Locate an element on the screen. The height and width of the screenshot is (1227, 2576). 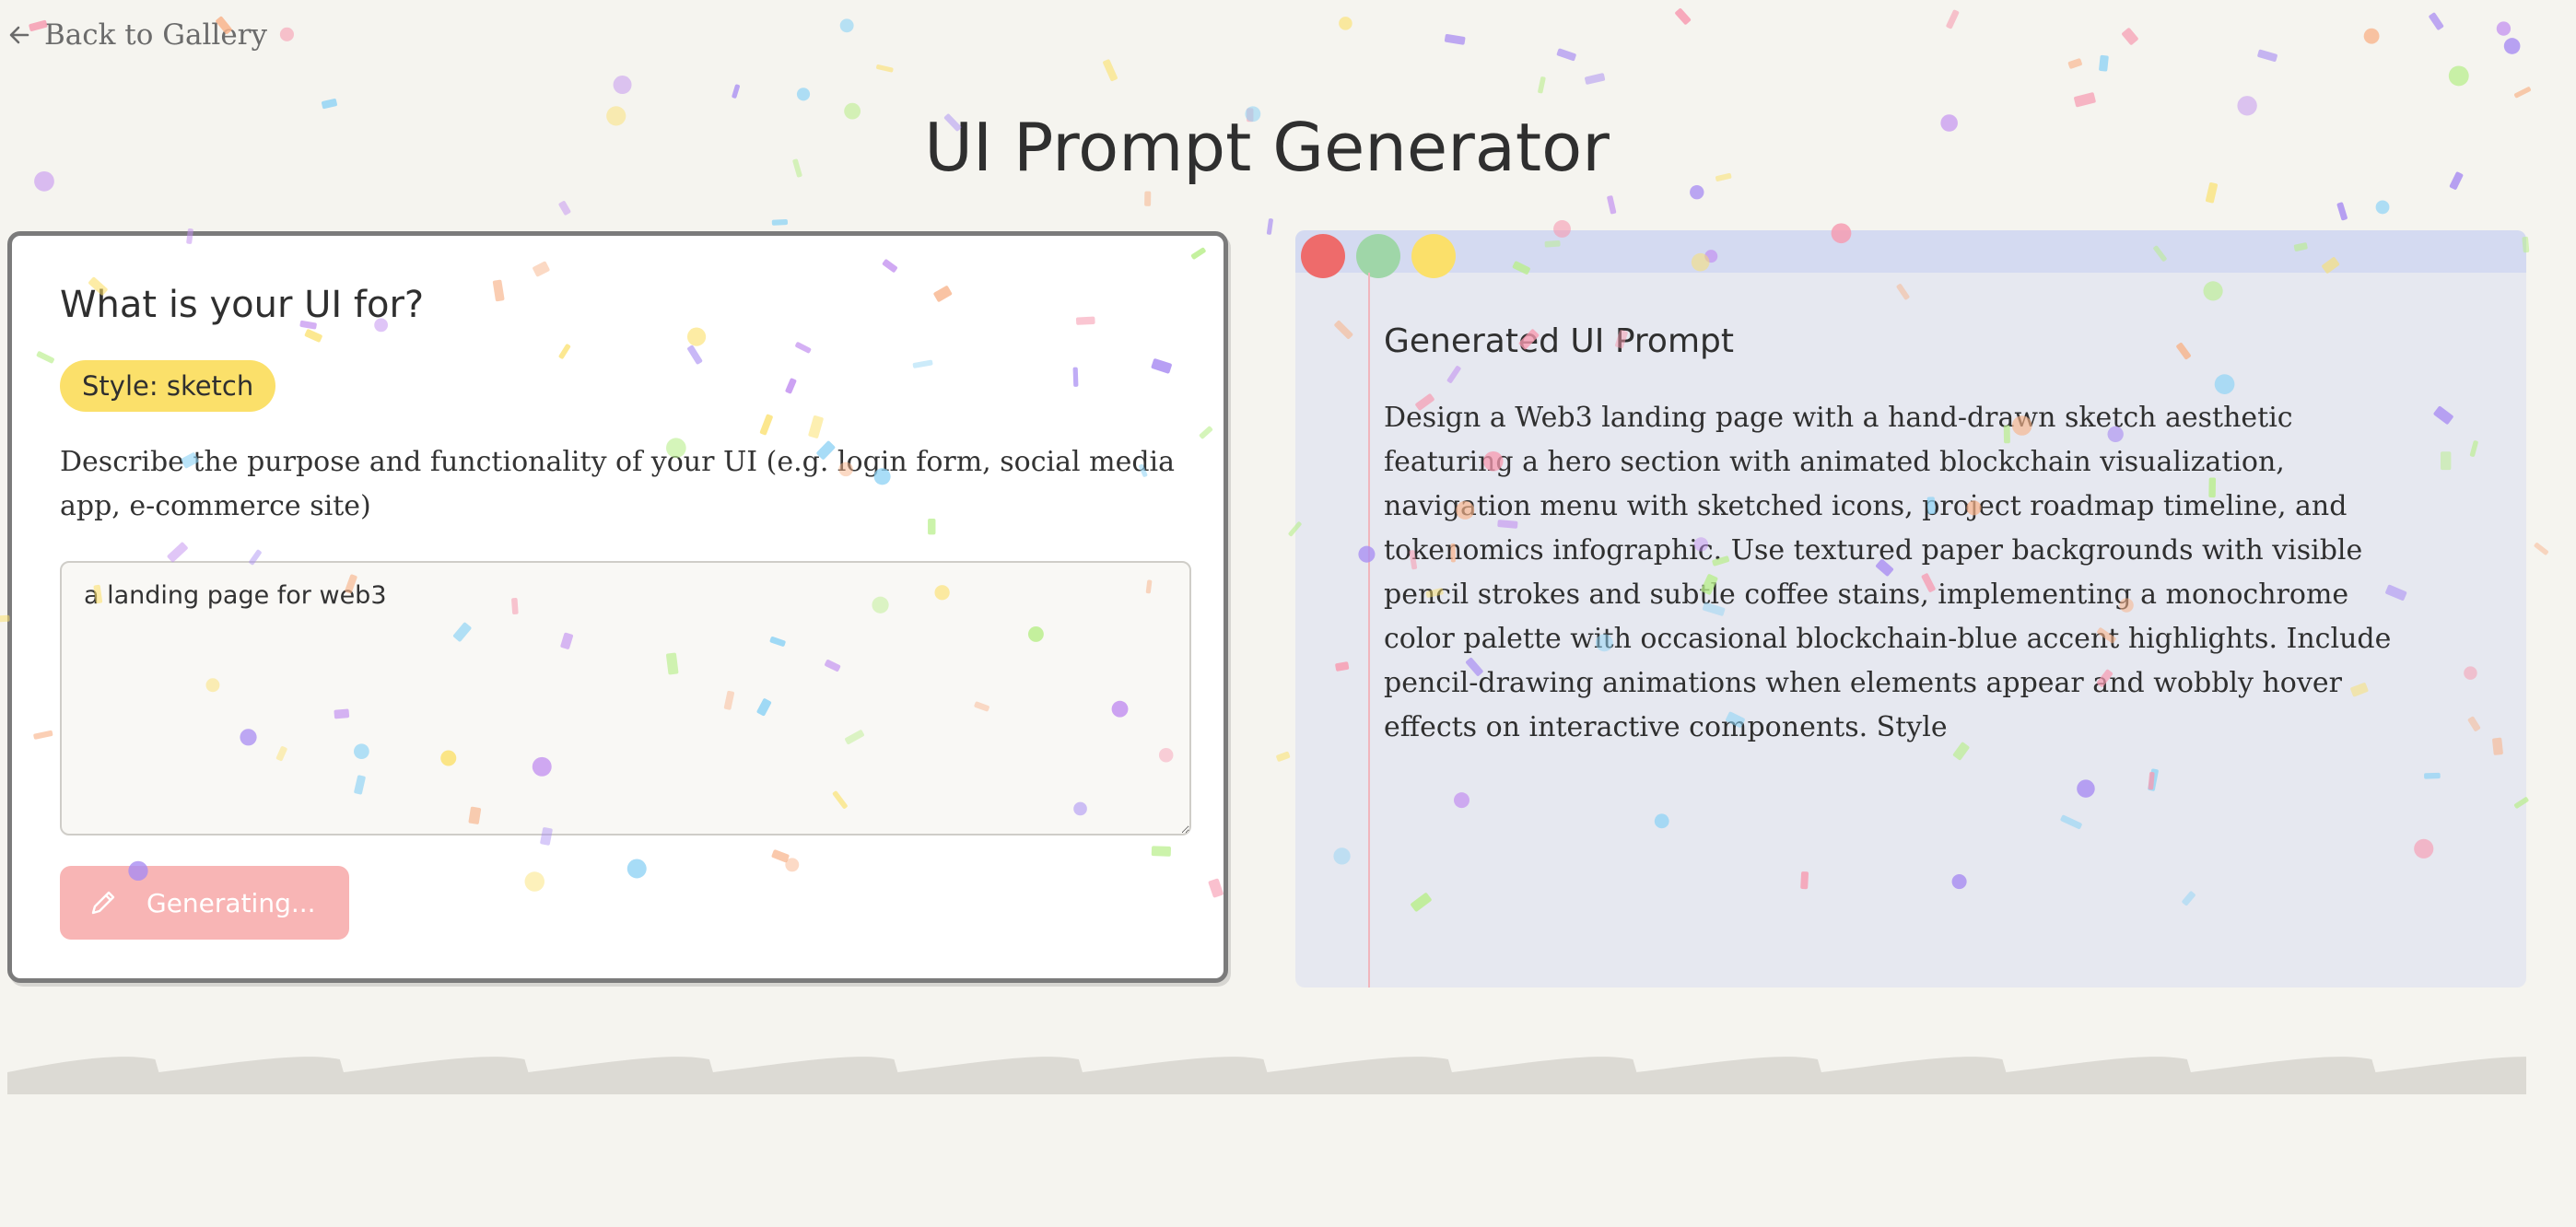
panel-heading: What is your UI for? is located at coordinates (243, 305).